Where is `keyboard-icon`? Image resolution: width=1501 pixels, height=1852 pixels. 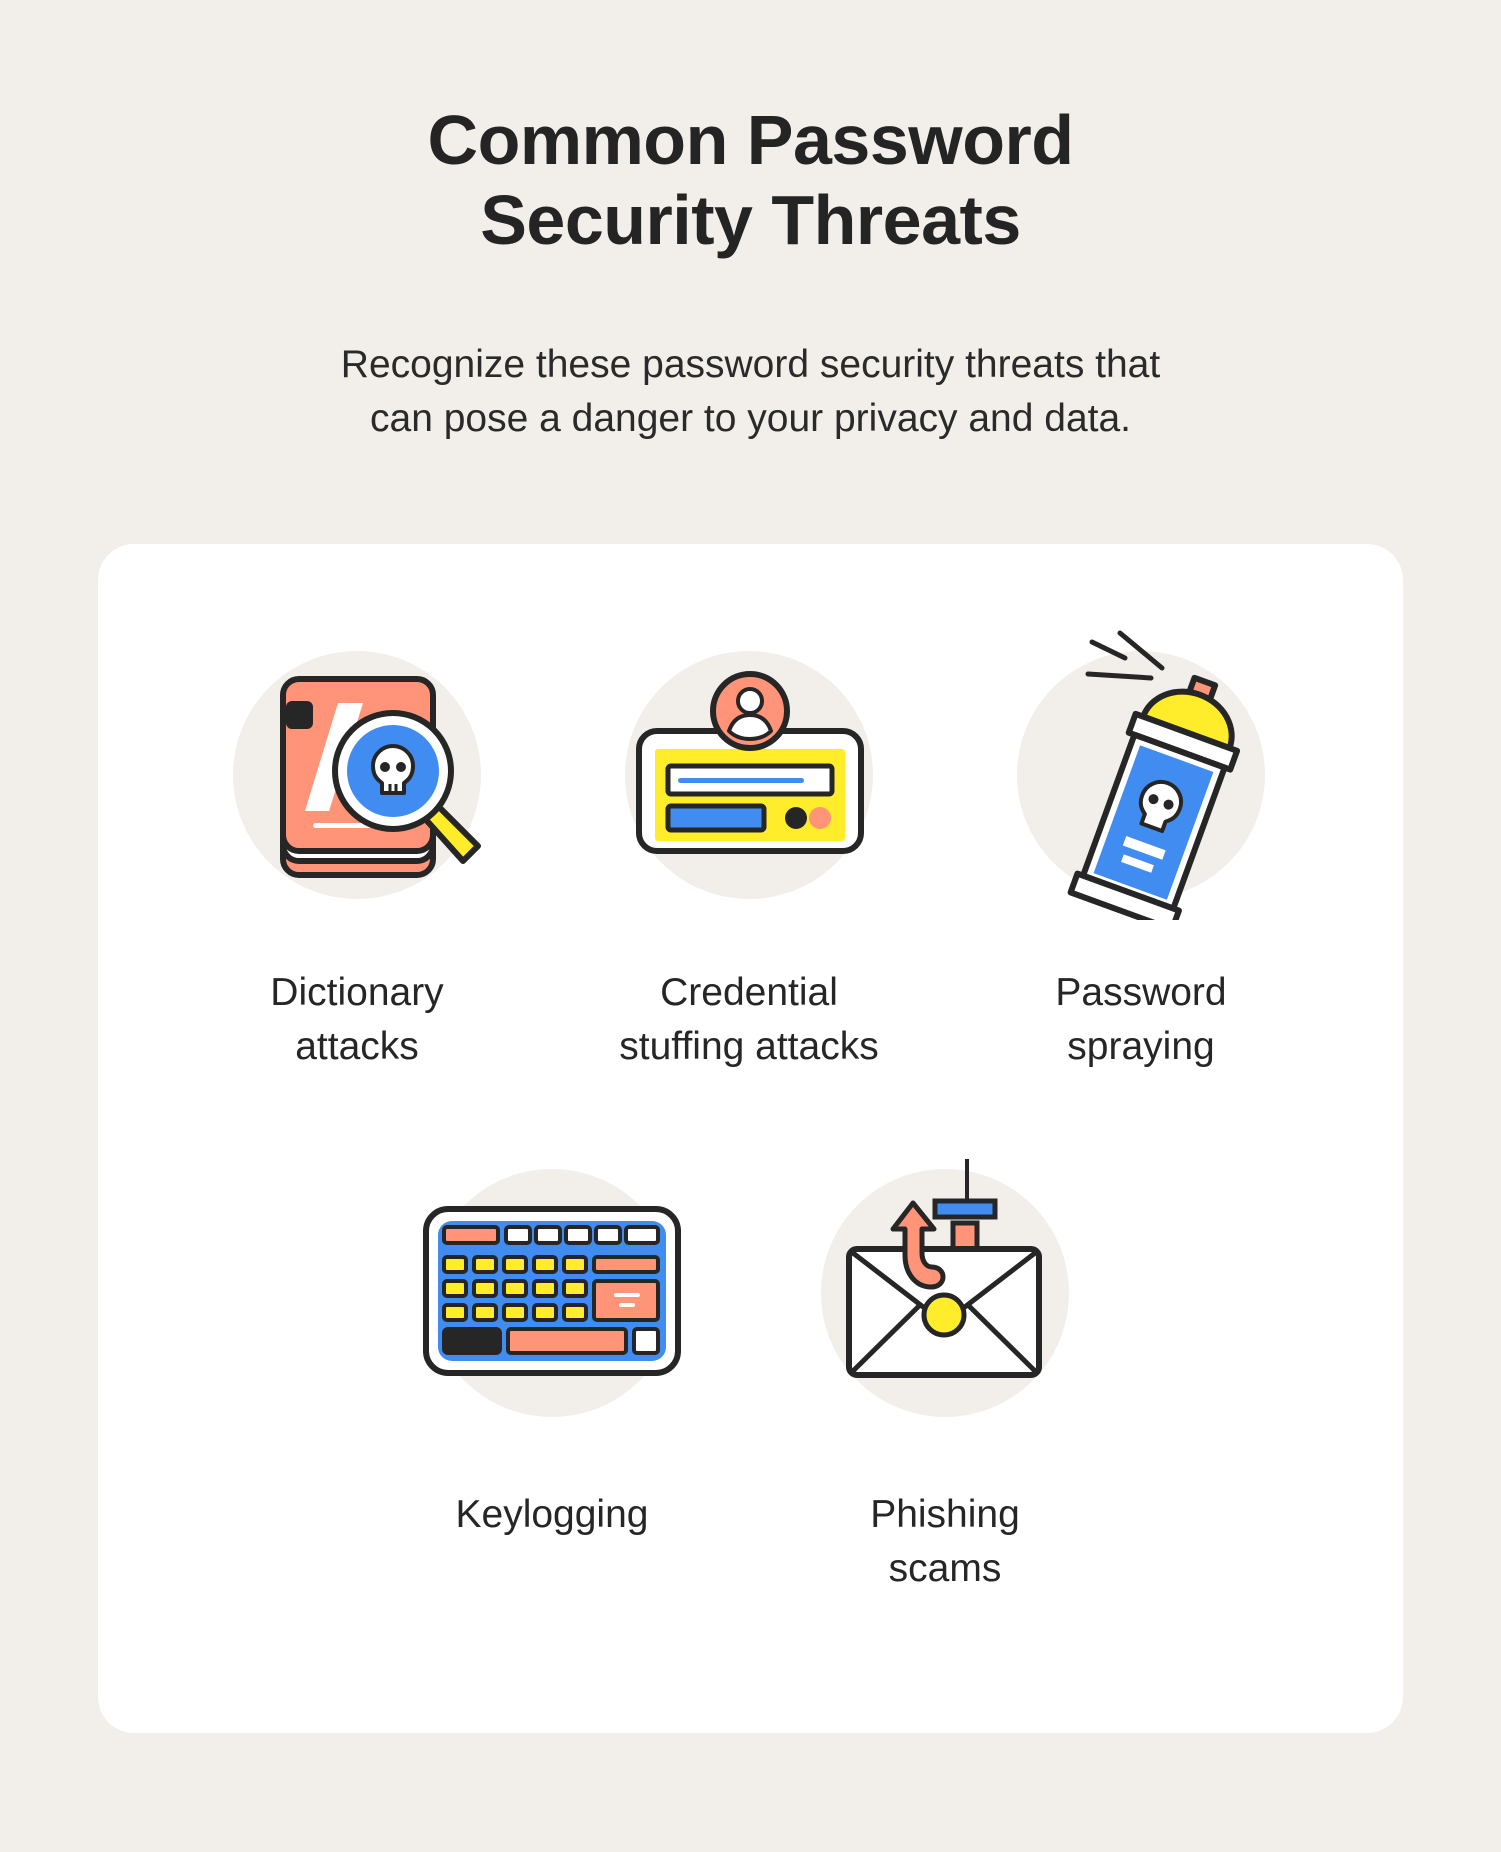
keyboard-icon is located at coordinates (552, 1291).